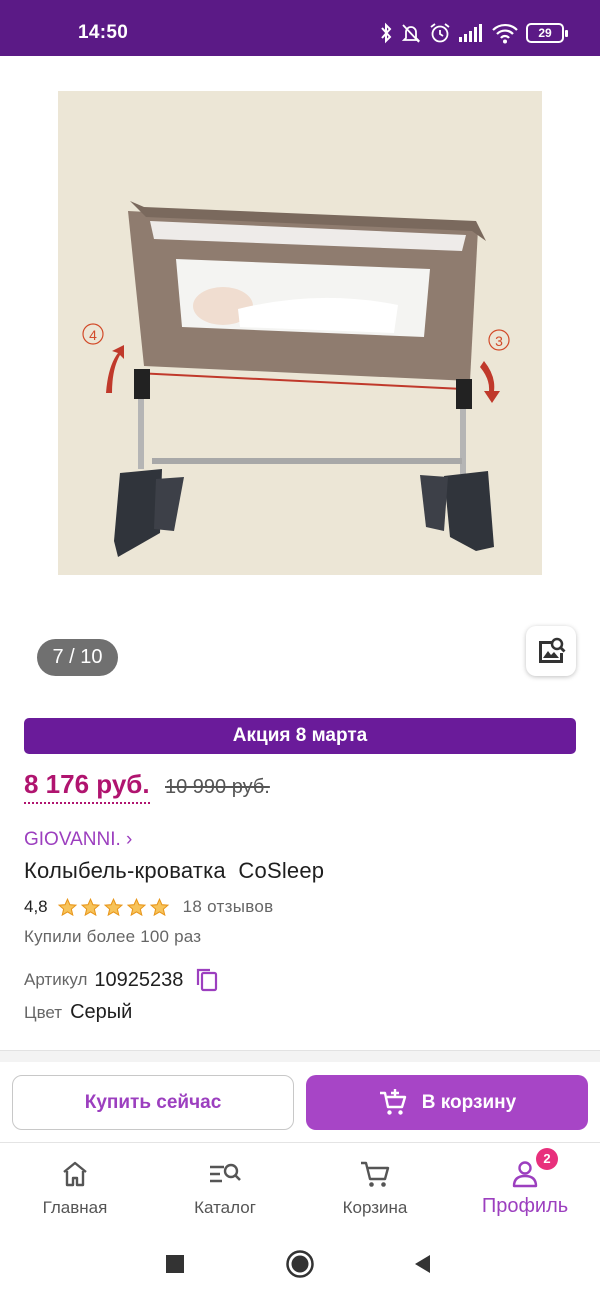 The image size is (600, 1299). What do you see at coordinates (101, 1012) in the screenshot?
I see `color-value: Серый` at bounding box center [101, 1012].